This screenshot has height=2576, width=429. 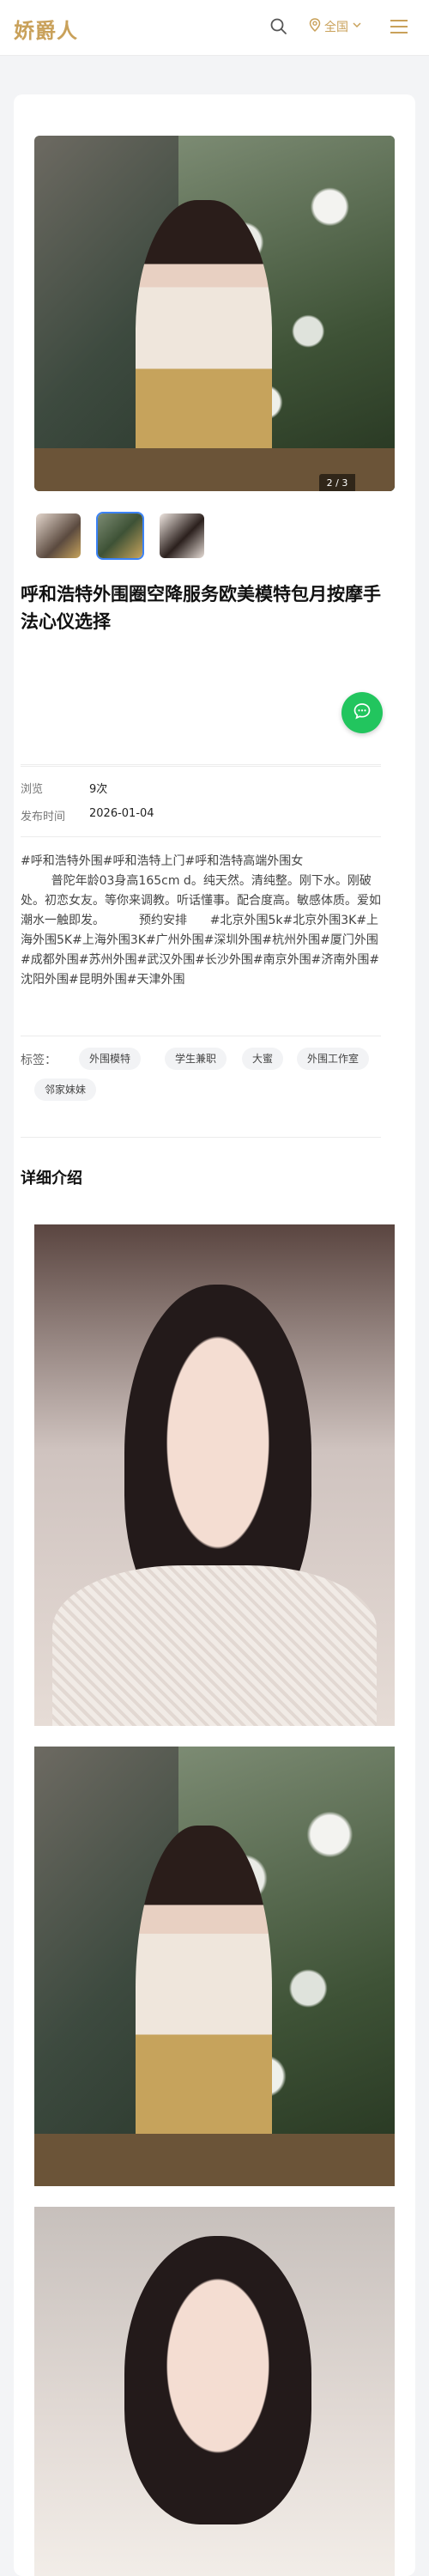 I want to click on main-gallery-image, so click(x=214, y=313).